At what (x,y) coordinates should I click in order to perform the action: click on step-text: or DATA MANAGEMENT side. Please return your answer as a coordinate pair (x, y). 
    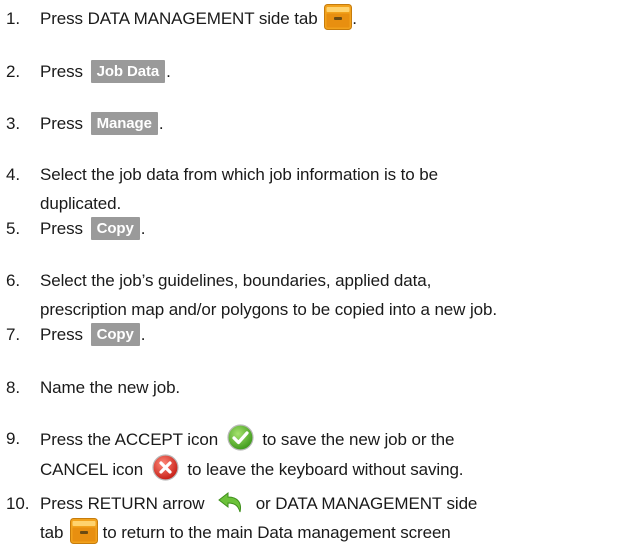
    Looking at the image, I should click on (366, 503).